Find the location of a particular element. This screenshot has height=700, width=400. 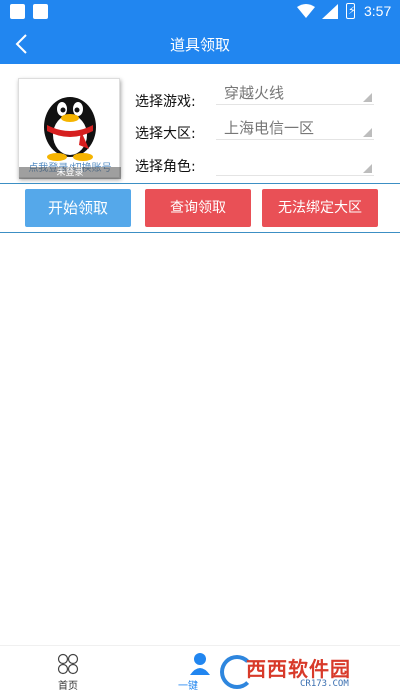

watermark-brand: 西西软件园 is located at coordinates (298, 669).